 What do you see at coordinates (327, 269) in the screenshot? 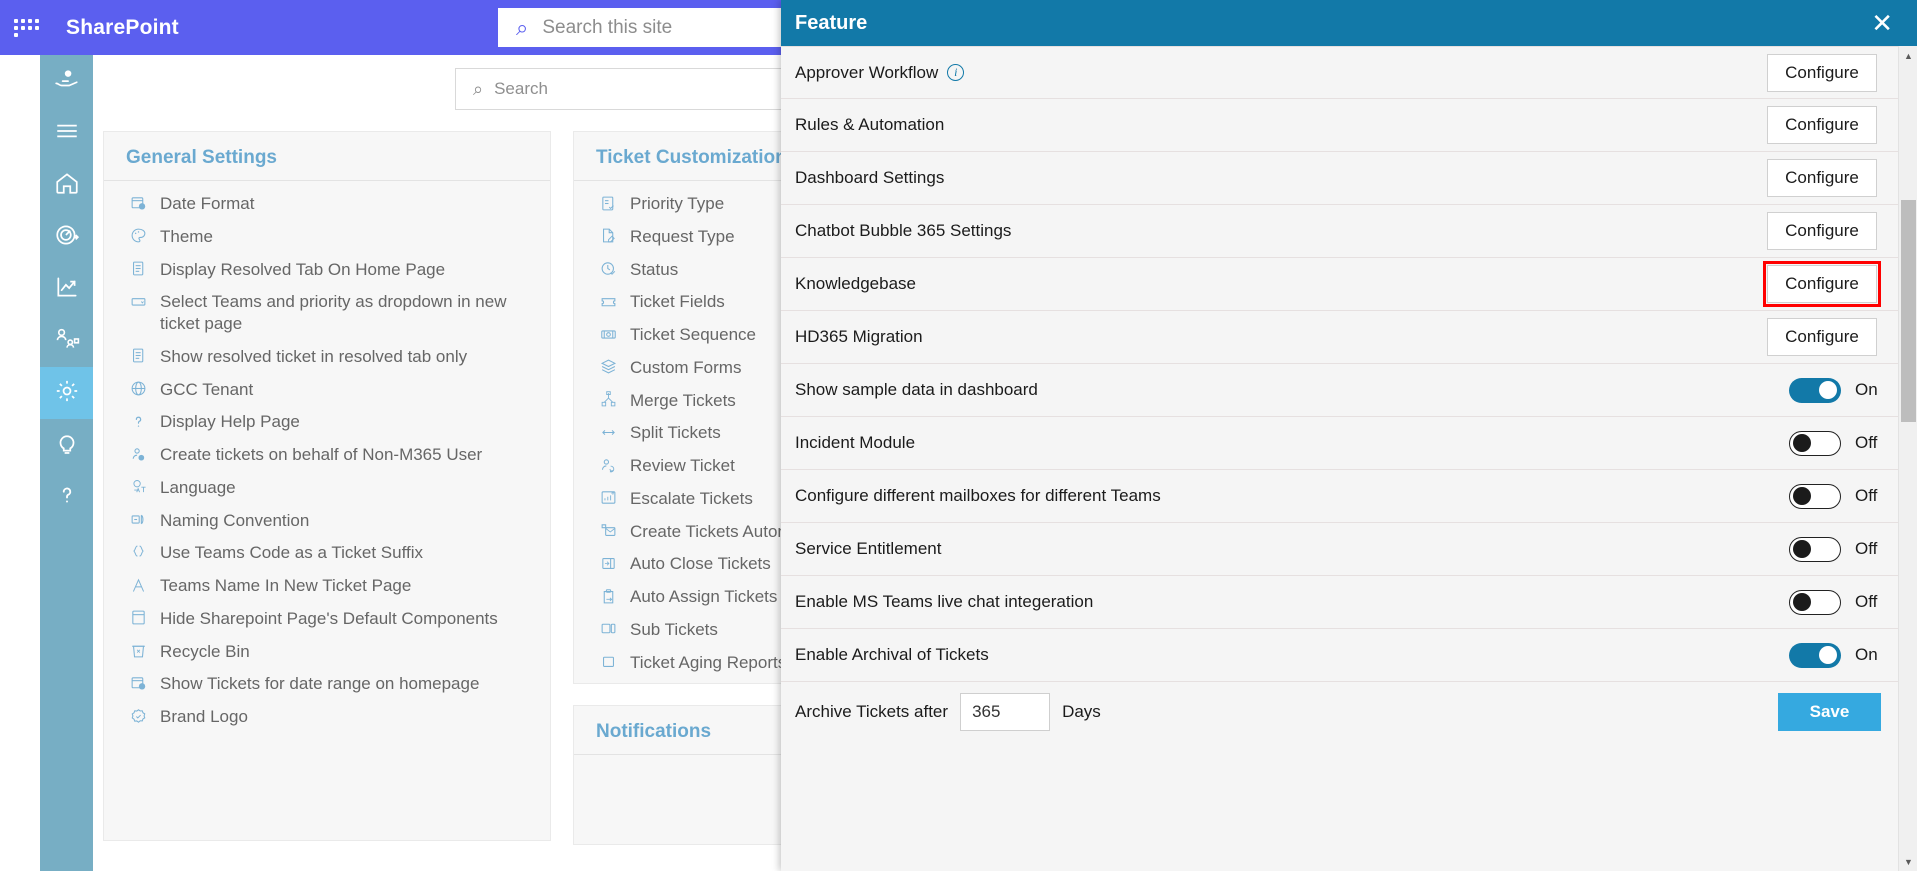
I see `list-item: Display Resolved Tab On Home Page` at bounding box center [327, 269].